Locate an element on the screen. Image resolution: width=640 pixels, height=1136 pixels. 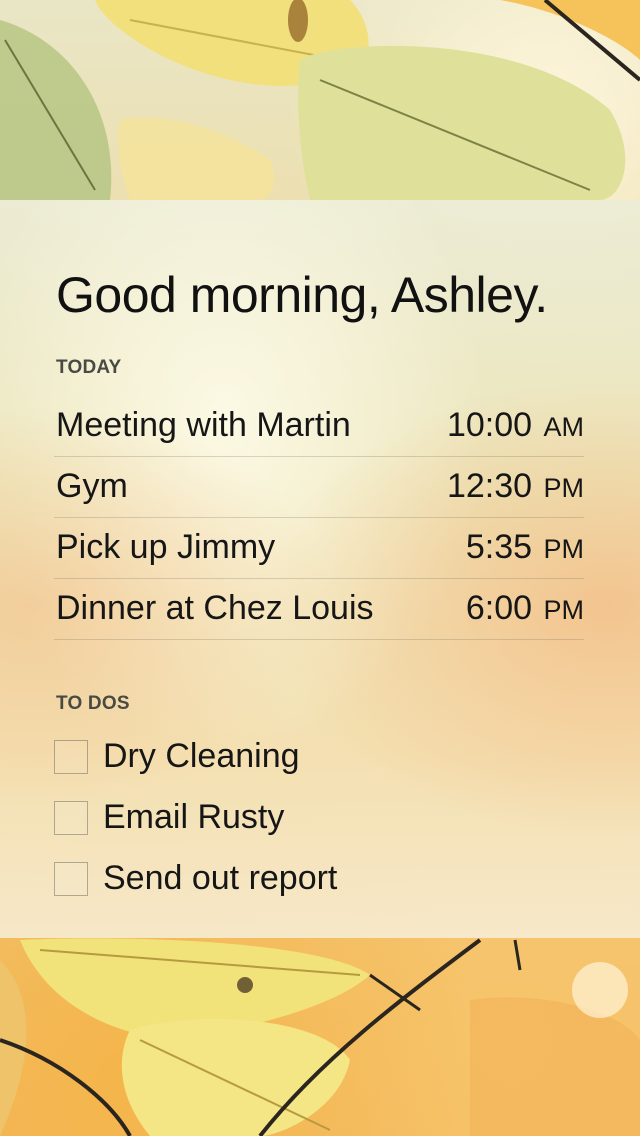
event-time: 12:30 PM is located at coordinates (515, 486).